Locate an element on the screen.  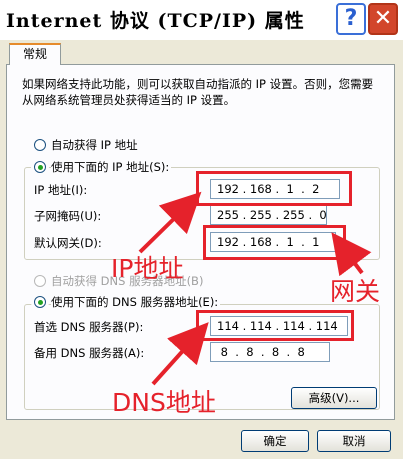
gateway-arrow is located at coordinates (351, 254).